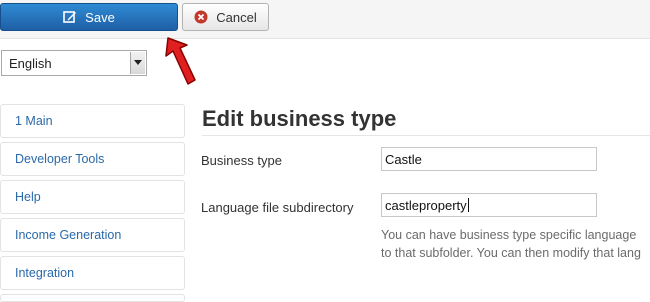  What do you see at coordinates (201, 17) in the screenshot?
I see `cancel-icon` at bounding box center [201, 17].